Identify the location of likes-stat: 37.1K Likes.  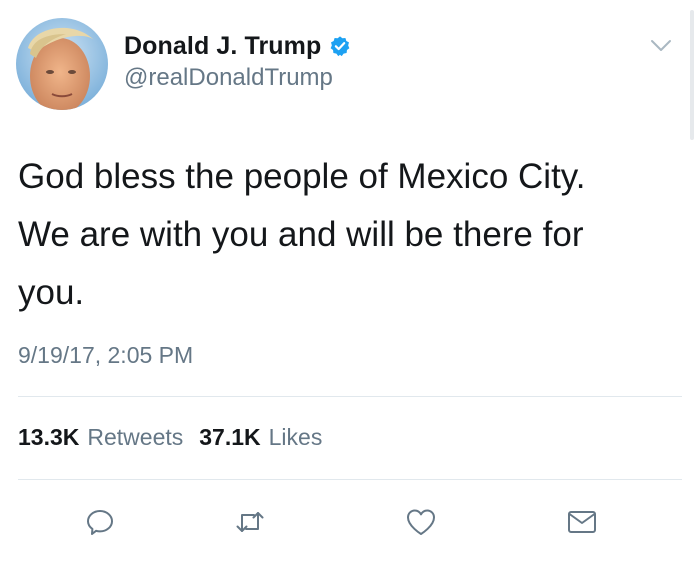
(260, 437).